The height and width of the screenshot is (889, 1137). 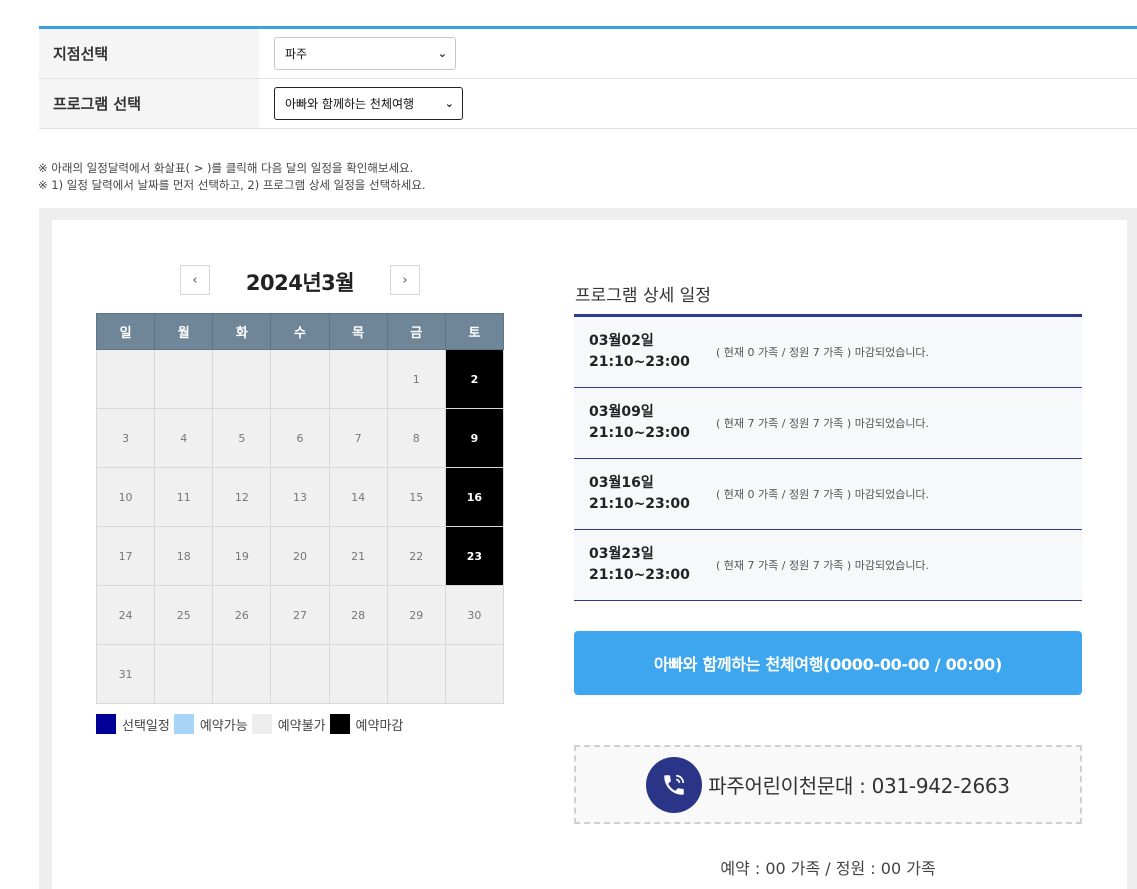 I want to click on calendar-day: 18, so click(x=184, y=556).